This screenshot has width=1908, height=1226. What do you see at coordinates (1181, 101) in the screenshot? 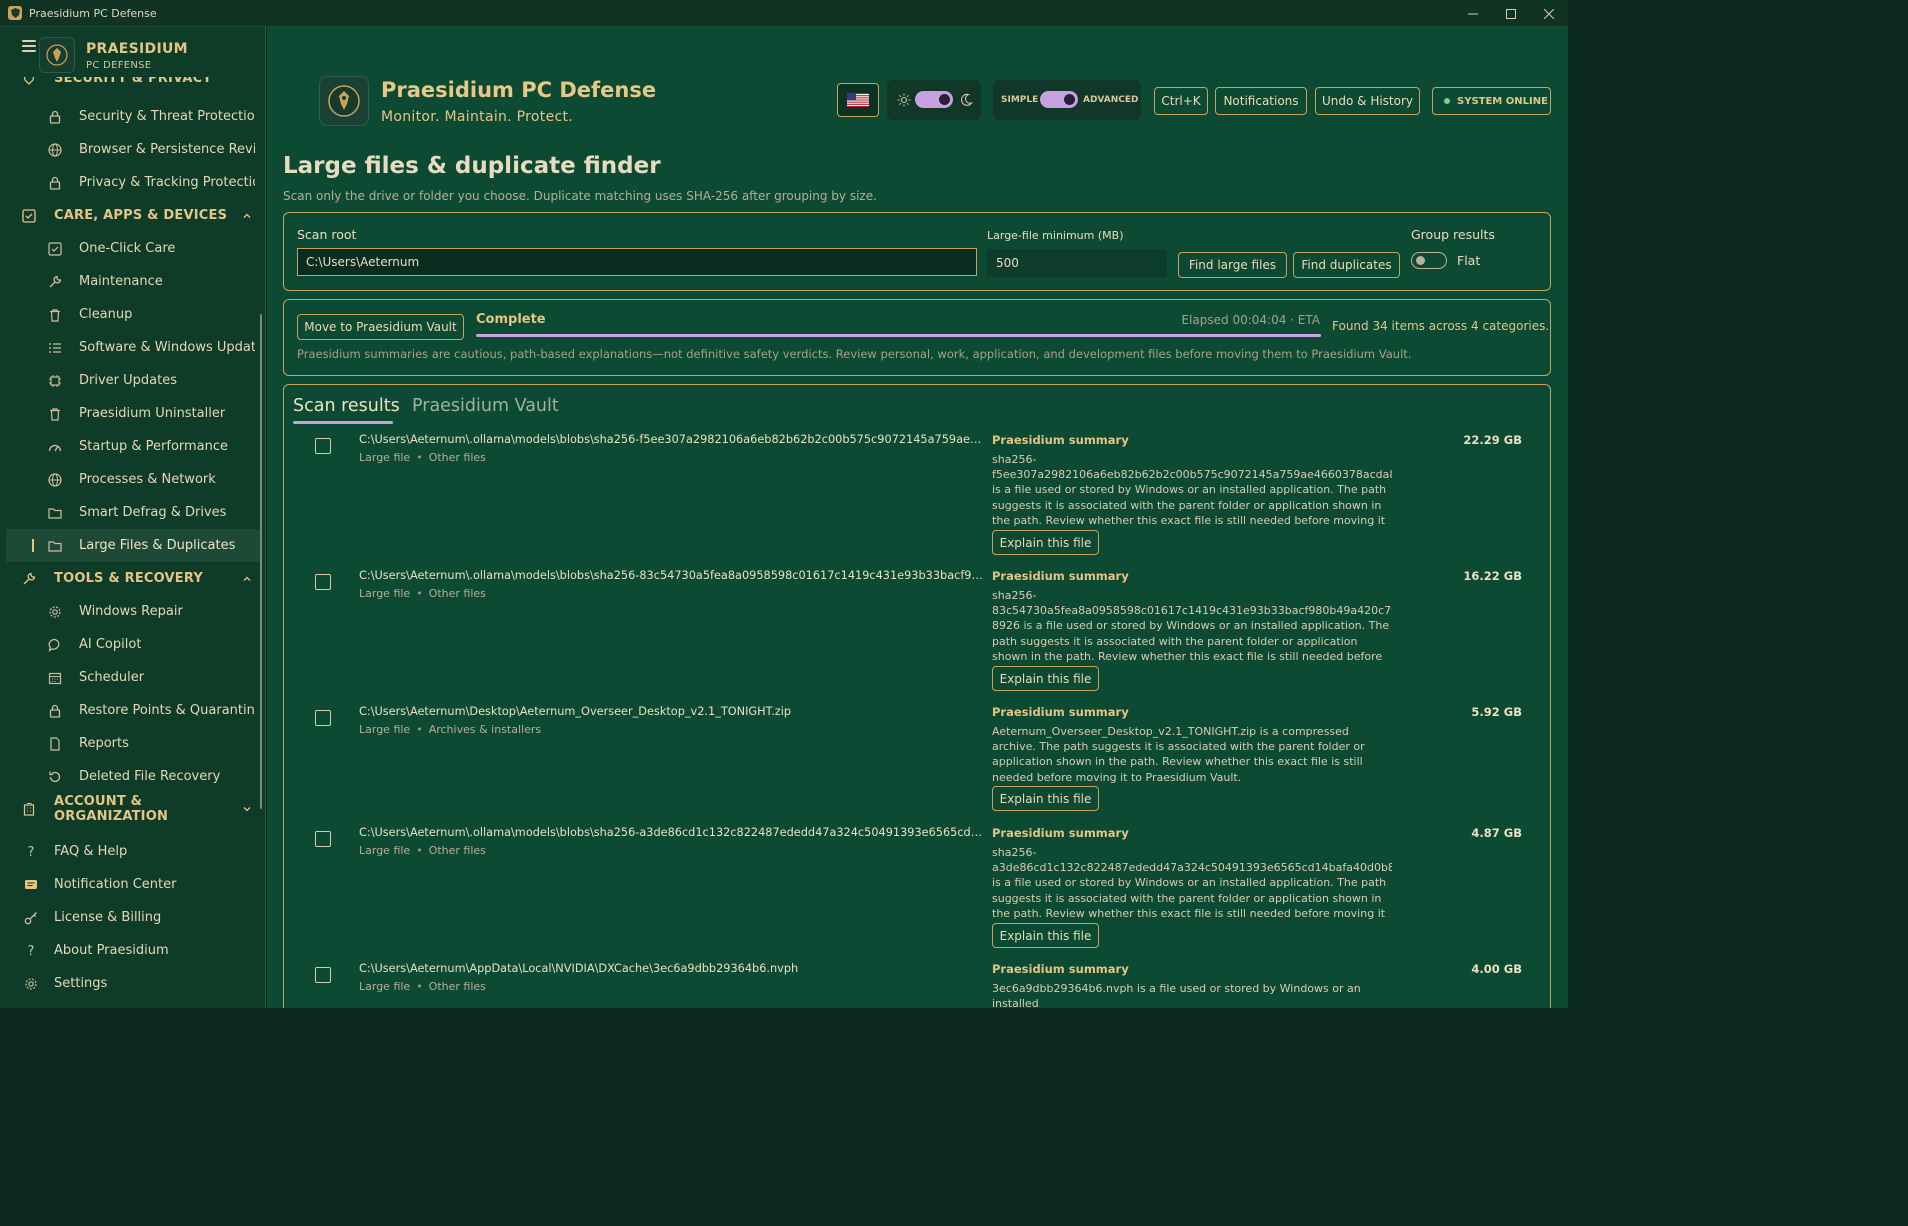
I see `command-palette-button: Ctrl+K` at bounding box center [1181, 101].